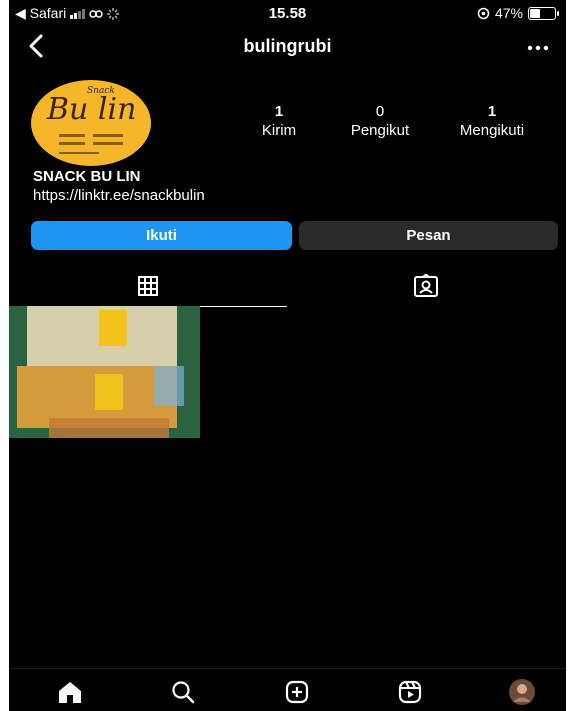 The width and height of the screenshot is (572, 711). I want to click on create-icon, so click(297, 692).